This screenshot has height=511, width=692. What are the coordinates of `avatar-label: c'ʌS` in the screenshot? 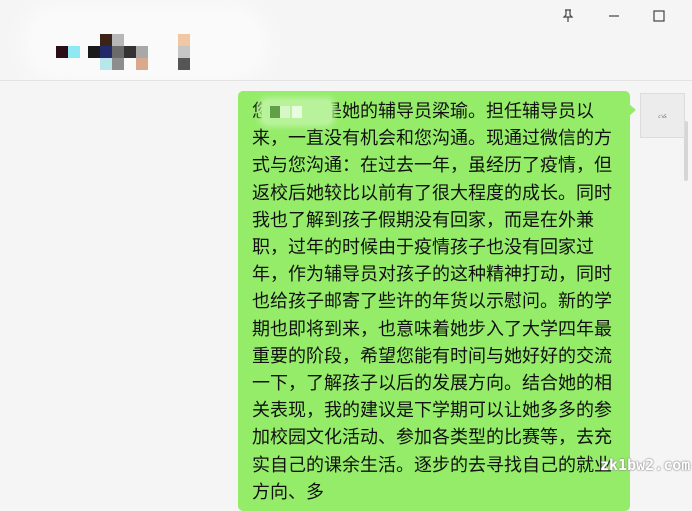 It's located at (662, 116).